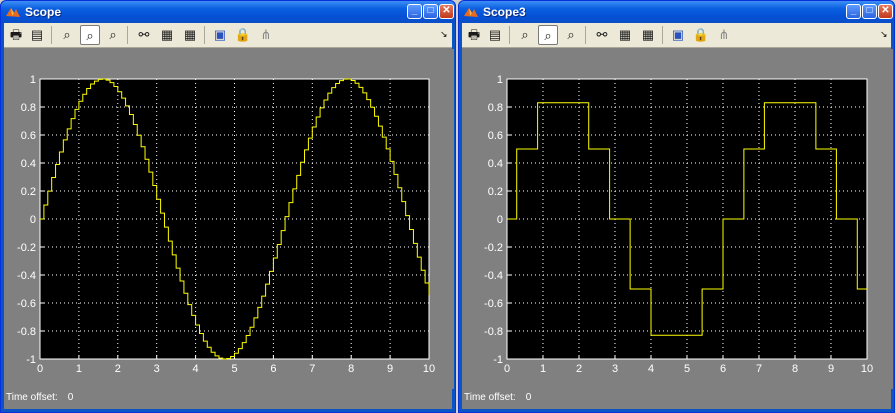  I want to click on title-bar: Scope _ □ ✕, so click(228, 12).